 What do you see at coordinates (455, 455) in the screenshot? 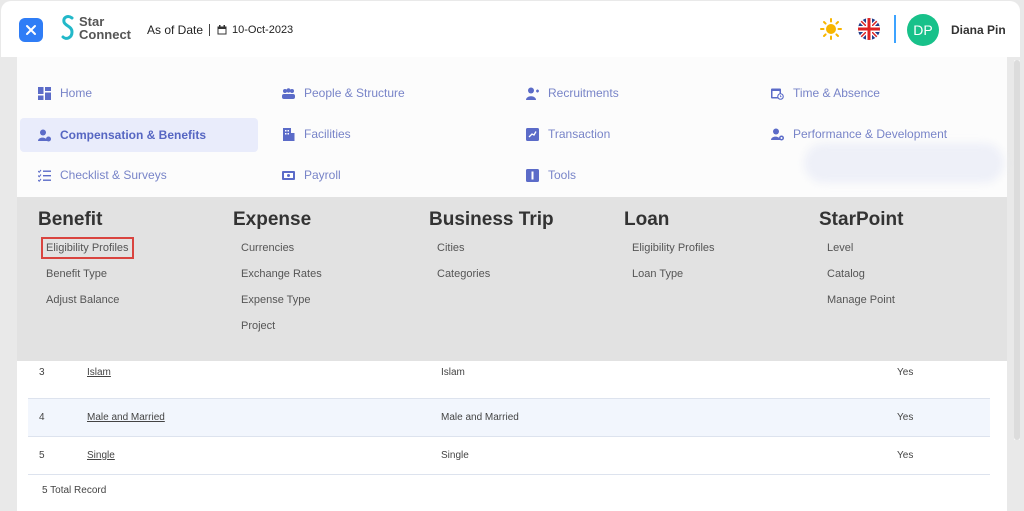
I see `row-description: Single` at bounding box center [455, 455].